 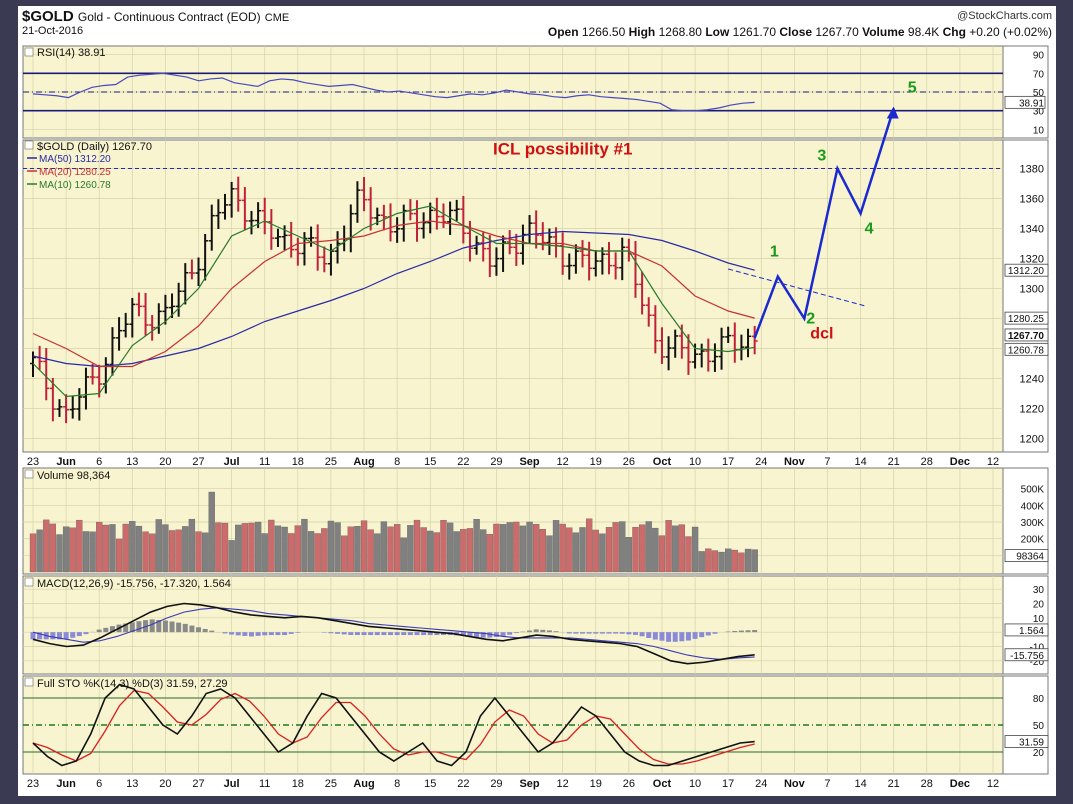 What do you see at coordinates (73, 476) in the screenshot?
I see `volume-title: Volume 98,364` at bounding box center [73, 476].